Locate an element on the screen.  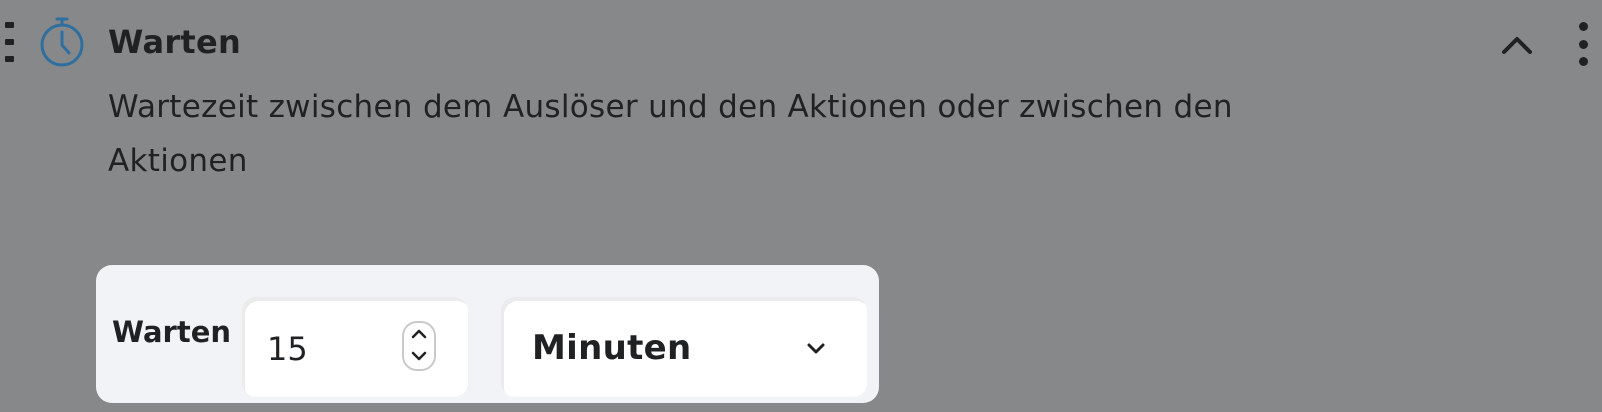
amount-stepper is located at coordinates (419, 346).